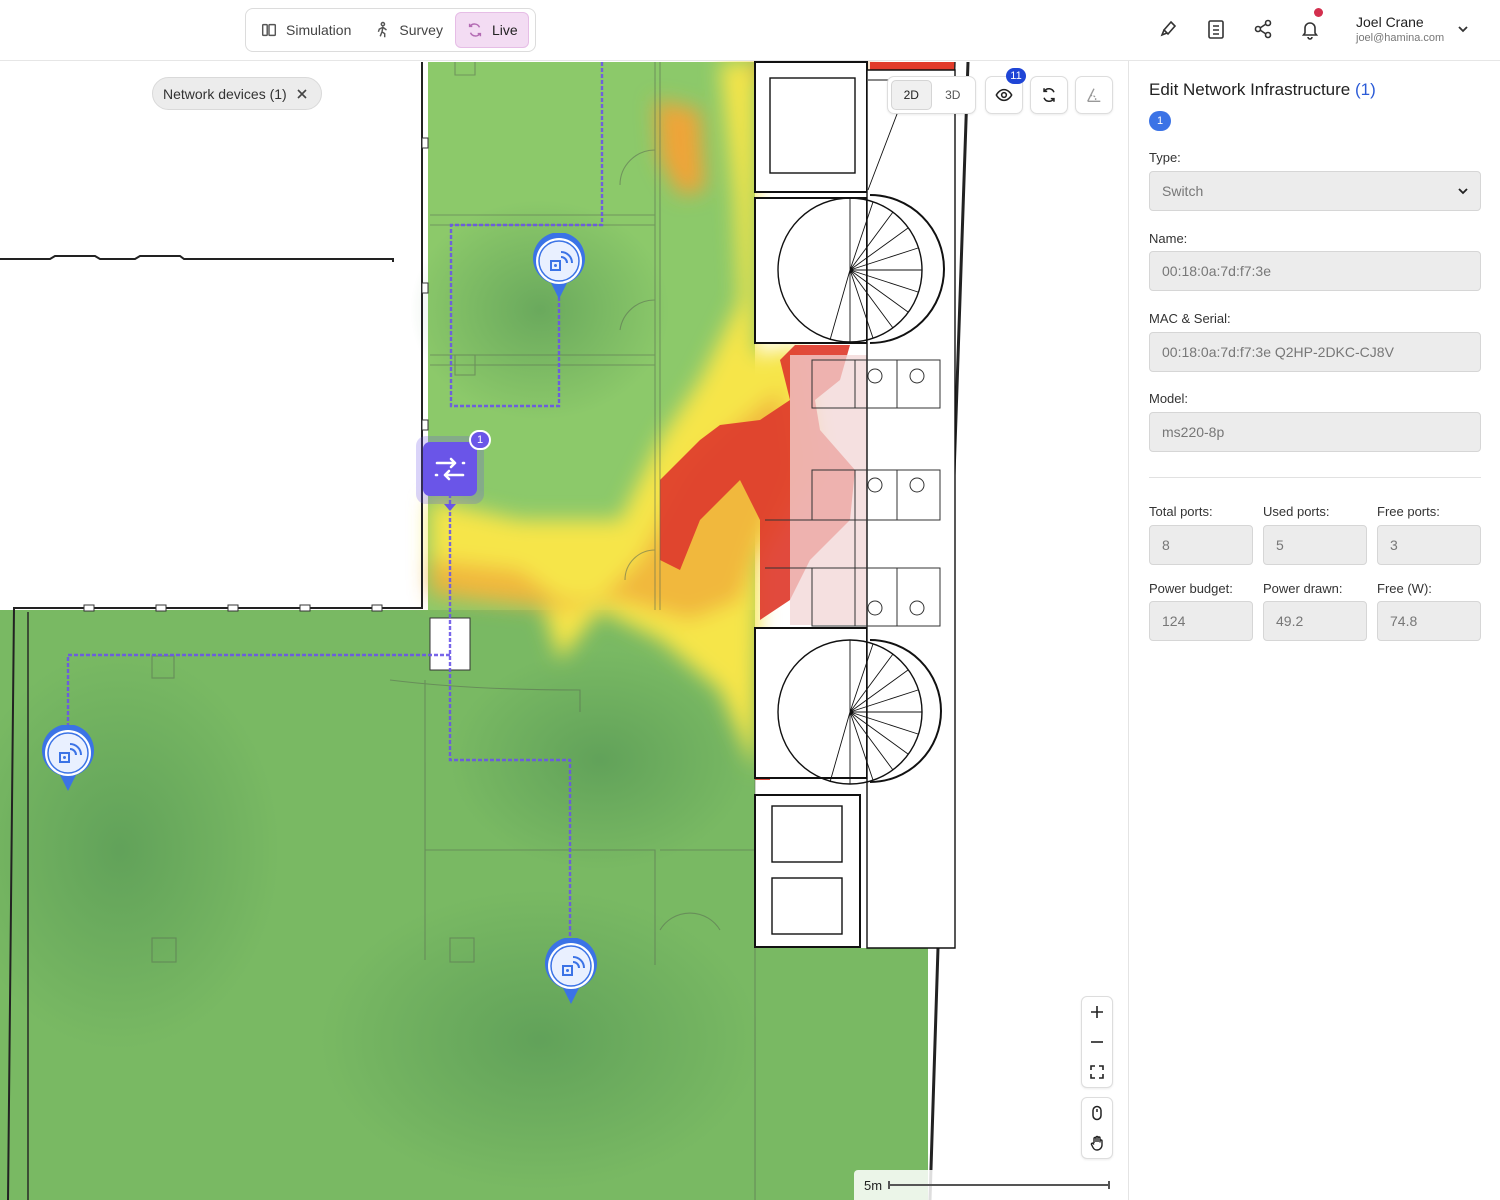 Image resolution: width=1500 pixels, height=1200 pixels. I want to click on measure-tool-button, so click(1094, 95).